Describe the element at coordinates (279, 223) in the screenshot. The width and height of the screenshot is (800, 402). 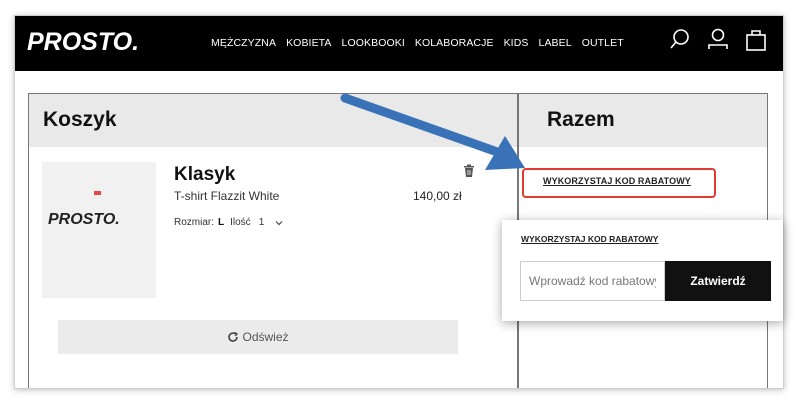
I see `chevron-down-icon` at that location.